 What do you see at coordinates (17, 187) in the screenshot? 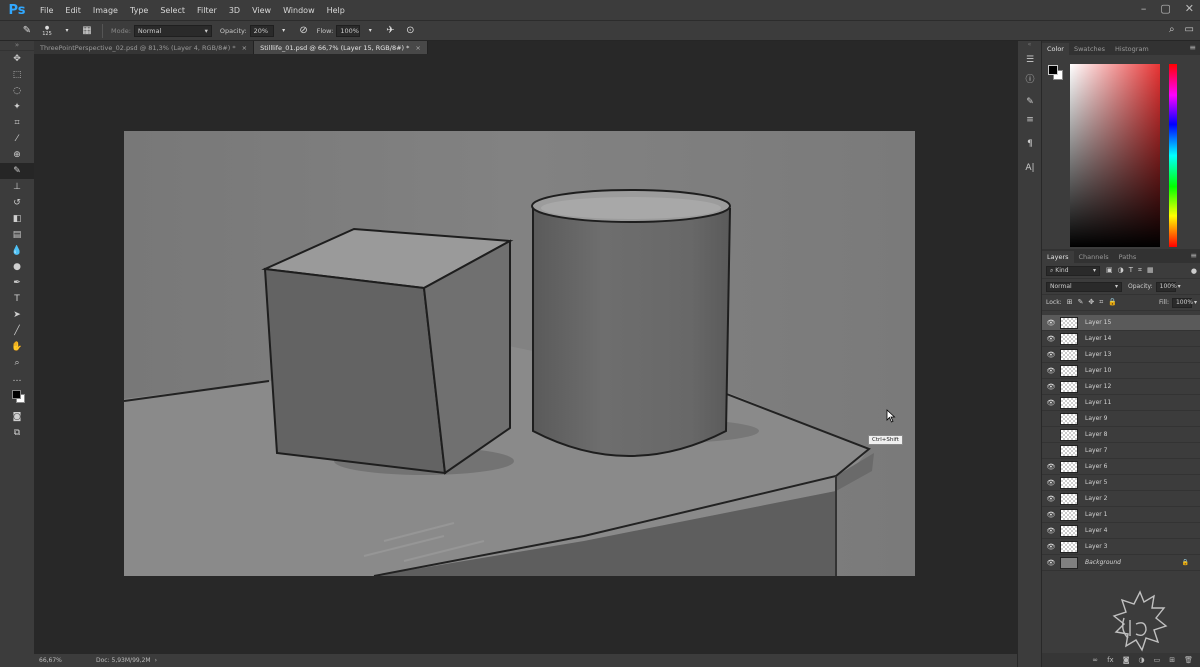
I see `clone-stamp-tool-icon: ⊥` at bounding box center [17, 187].